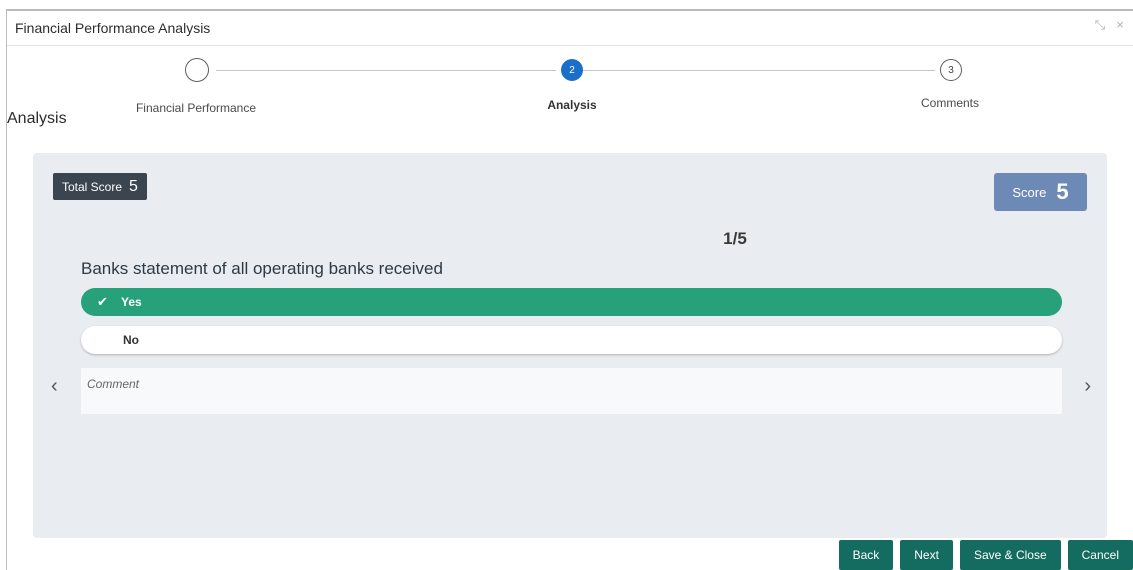  I want to click on total-score-badge: Total Score 5, so click(100, 186).